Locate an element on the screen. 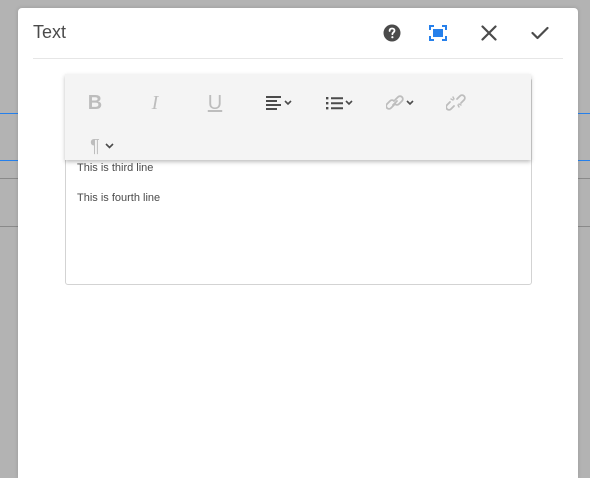  justify-dropdown is located at coordinates (280, 103).